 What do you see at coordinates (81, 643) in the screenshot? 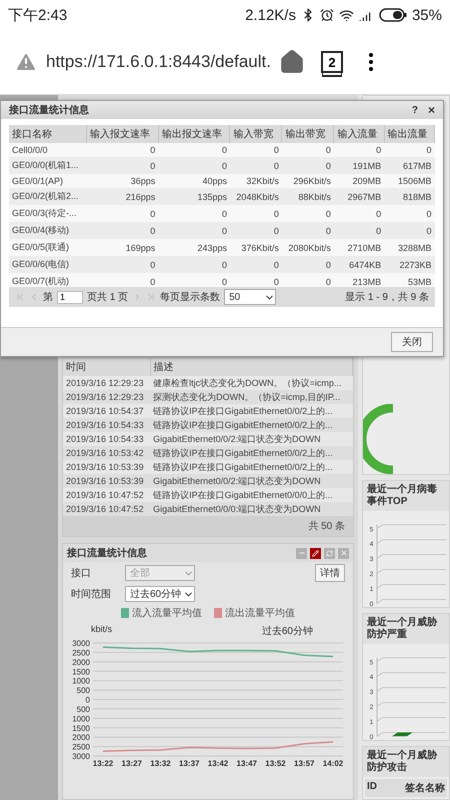
I see `y-tick-label: 3000` at bounding box center [81, 643].